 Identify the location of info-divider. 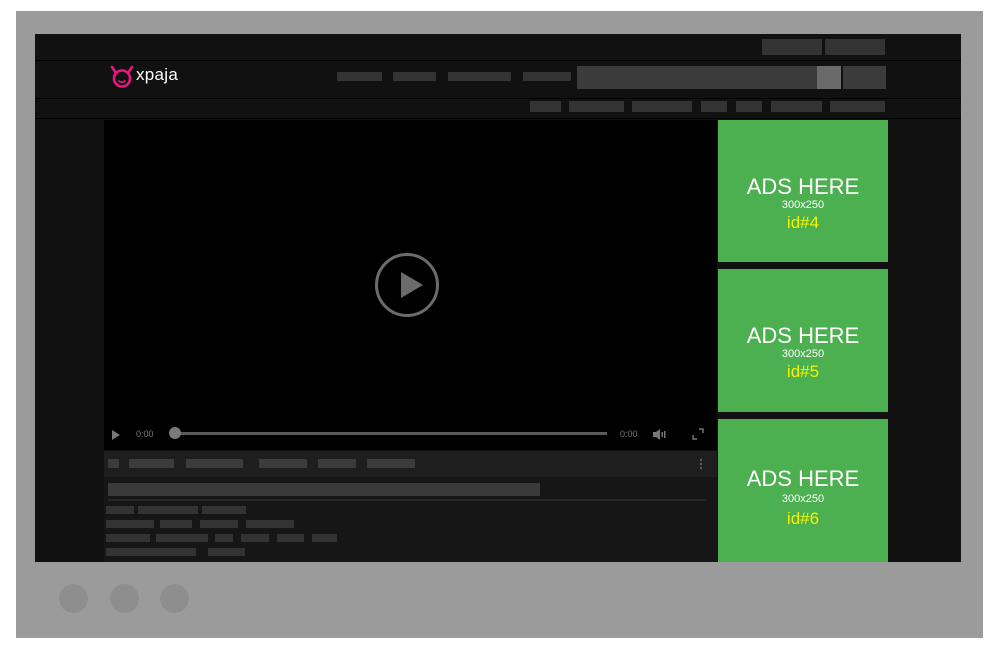
(407, 500).